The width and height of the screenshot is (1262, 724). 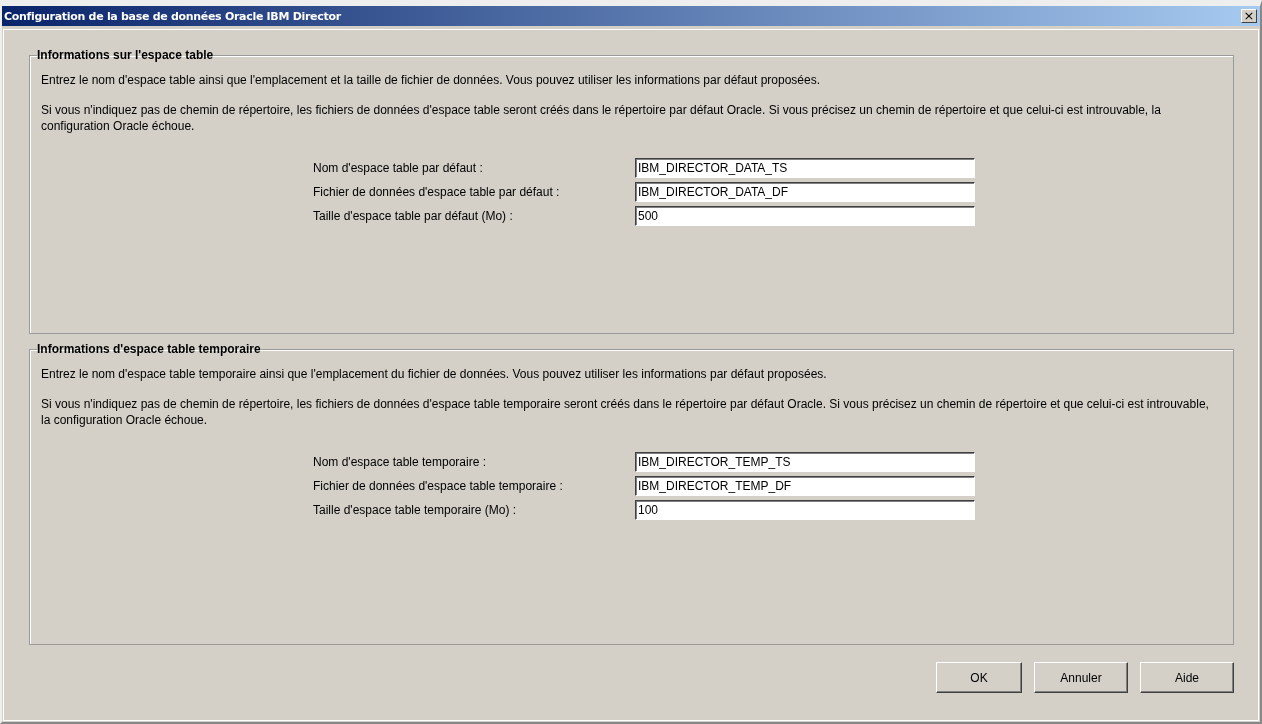 What do you see at coordinates (1249, 16) in the screenshot?
I see `close-button: ×` at bounding box center [1249, 16].